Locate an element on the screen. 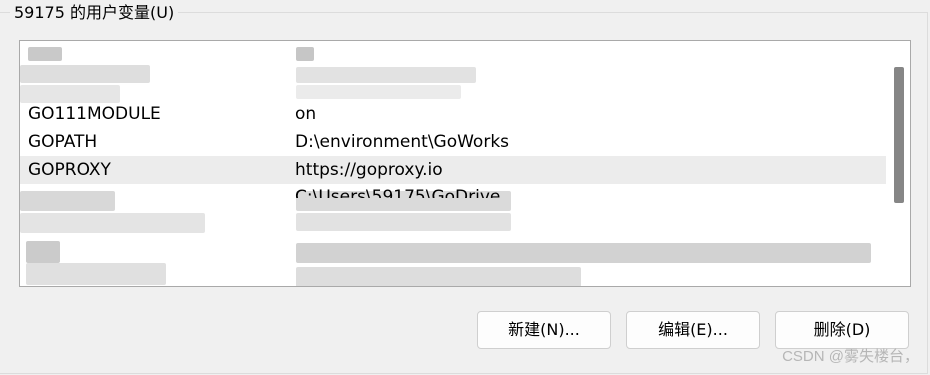 The image size is (930, 375). variable-value: C:\Users\59175\GoDrive is located at coordinates (398, 192).